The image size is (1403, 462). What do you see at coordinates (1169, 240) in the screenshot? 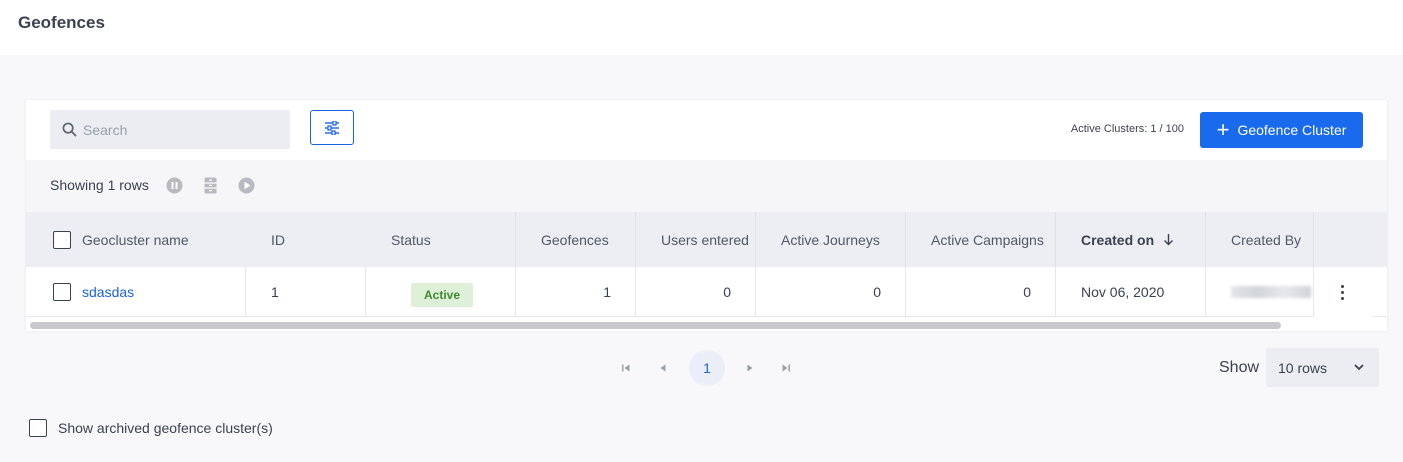
I see `arrow-down-icon` at bounding box center [1169, 240].